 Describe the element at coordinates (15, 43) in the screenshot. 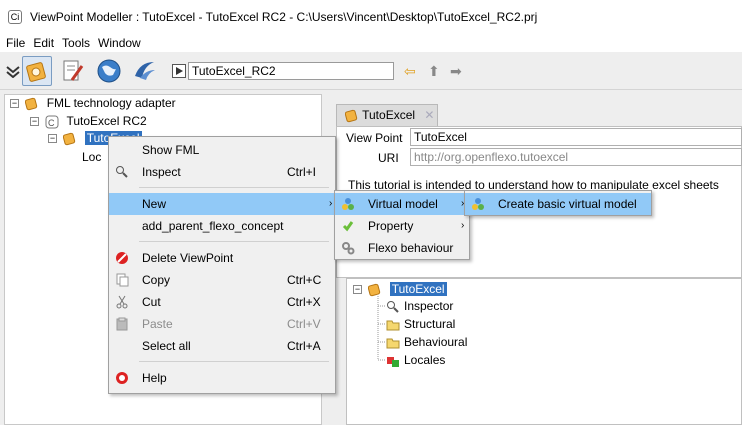

I see `menu-file: File` at that location.